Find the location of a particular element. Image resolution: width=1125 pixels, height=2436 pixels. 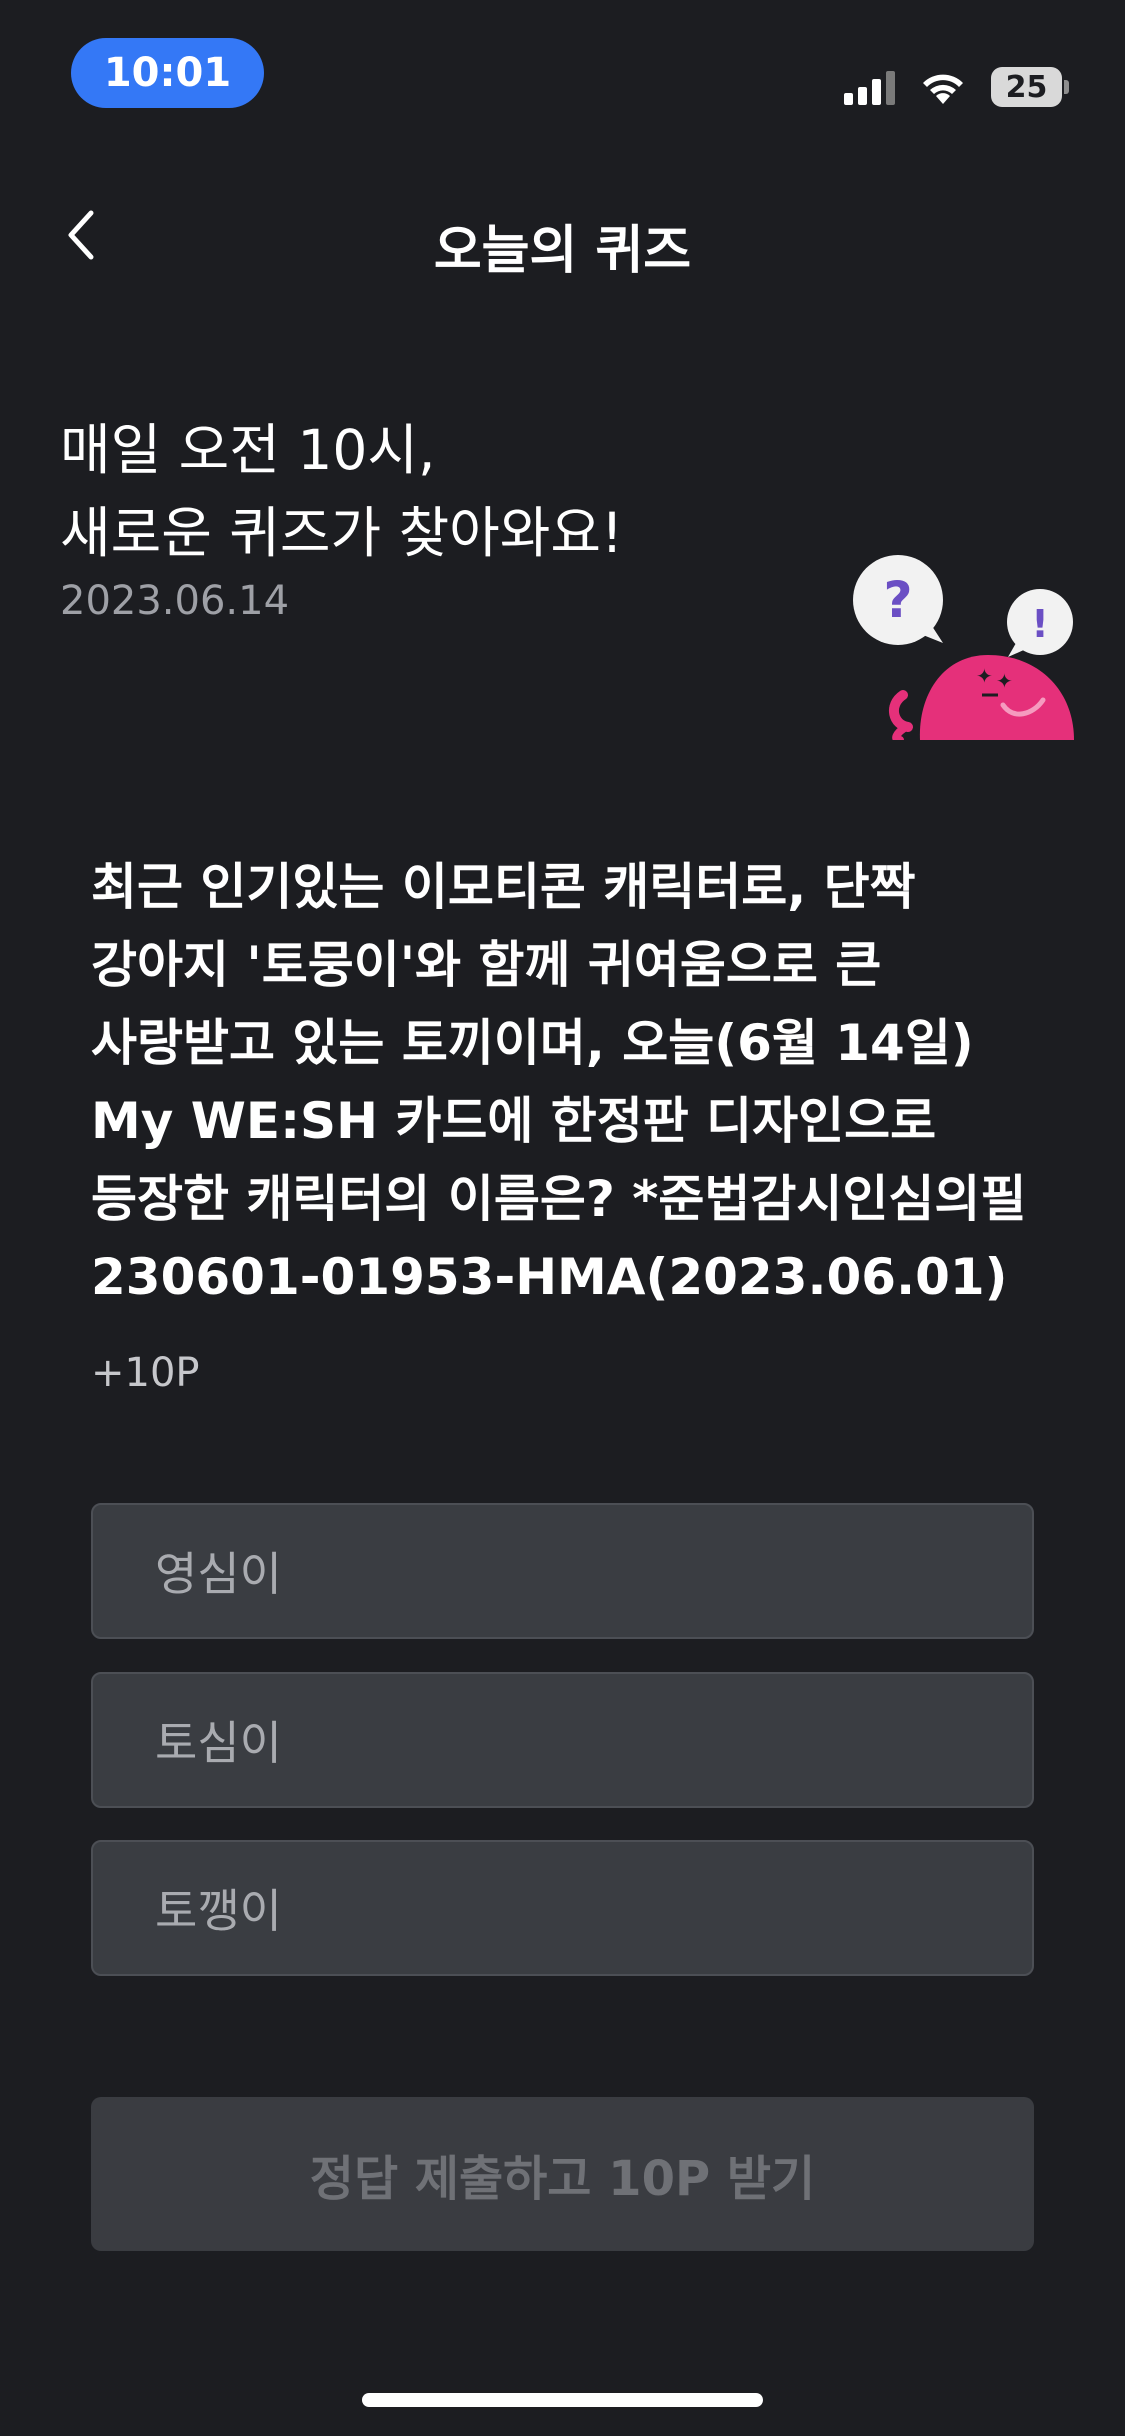

reward-points: +10P is located at coordinates (145, 1373).